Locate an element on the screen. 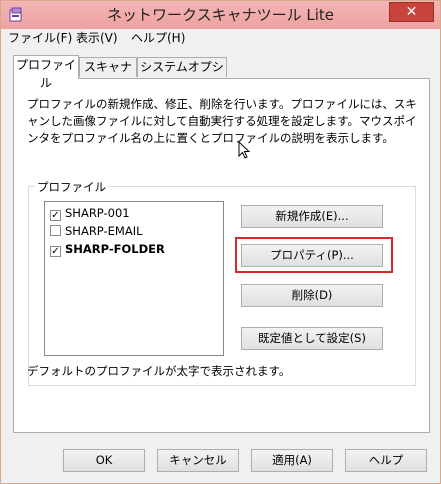  list-item: ✓ SHARP-FOLDER is located at coordinates (107, 249).